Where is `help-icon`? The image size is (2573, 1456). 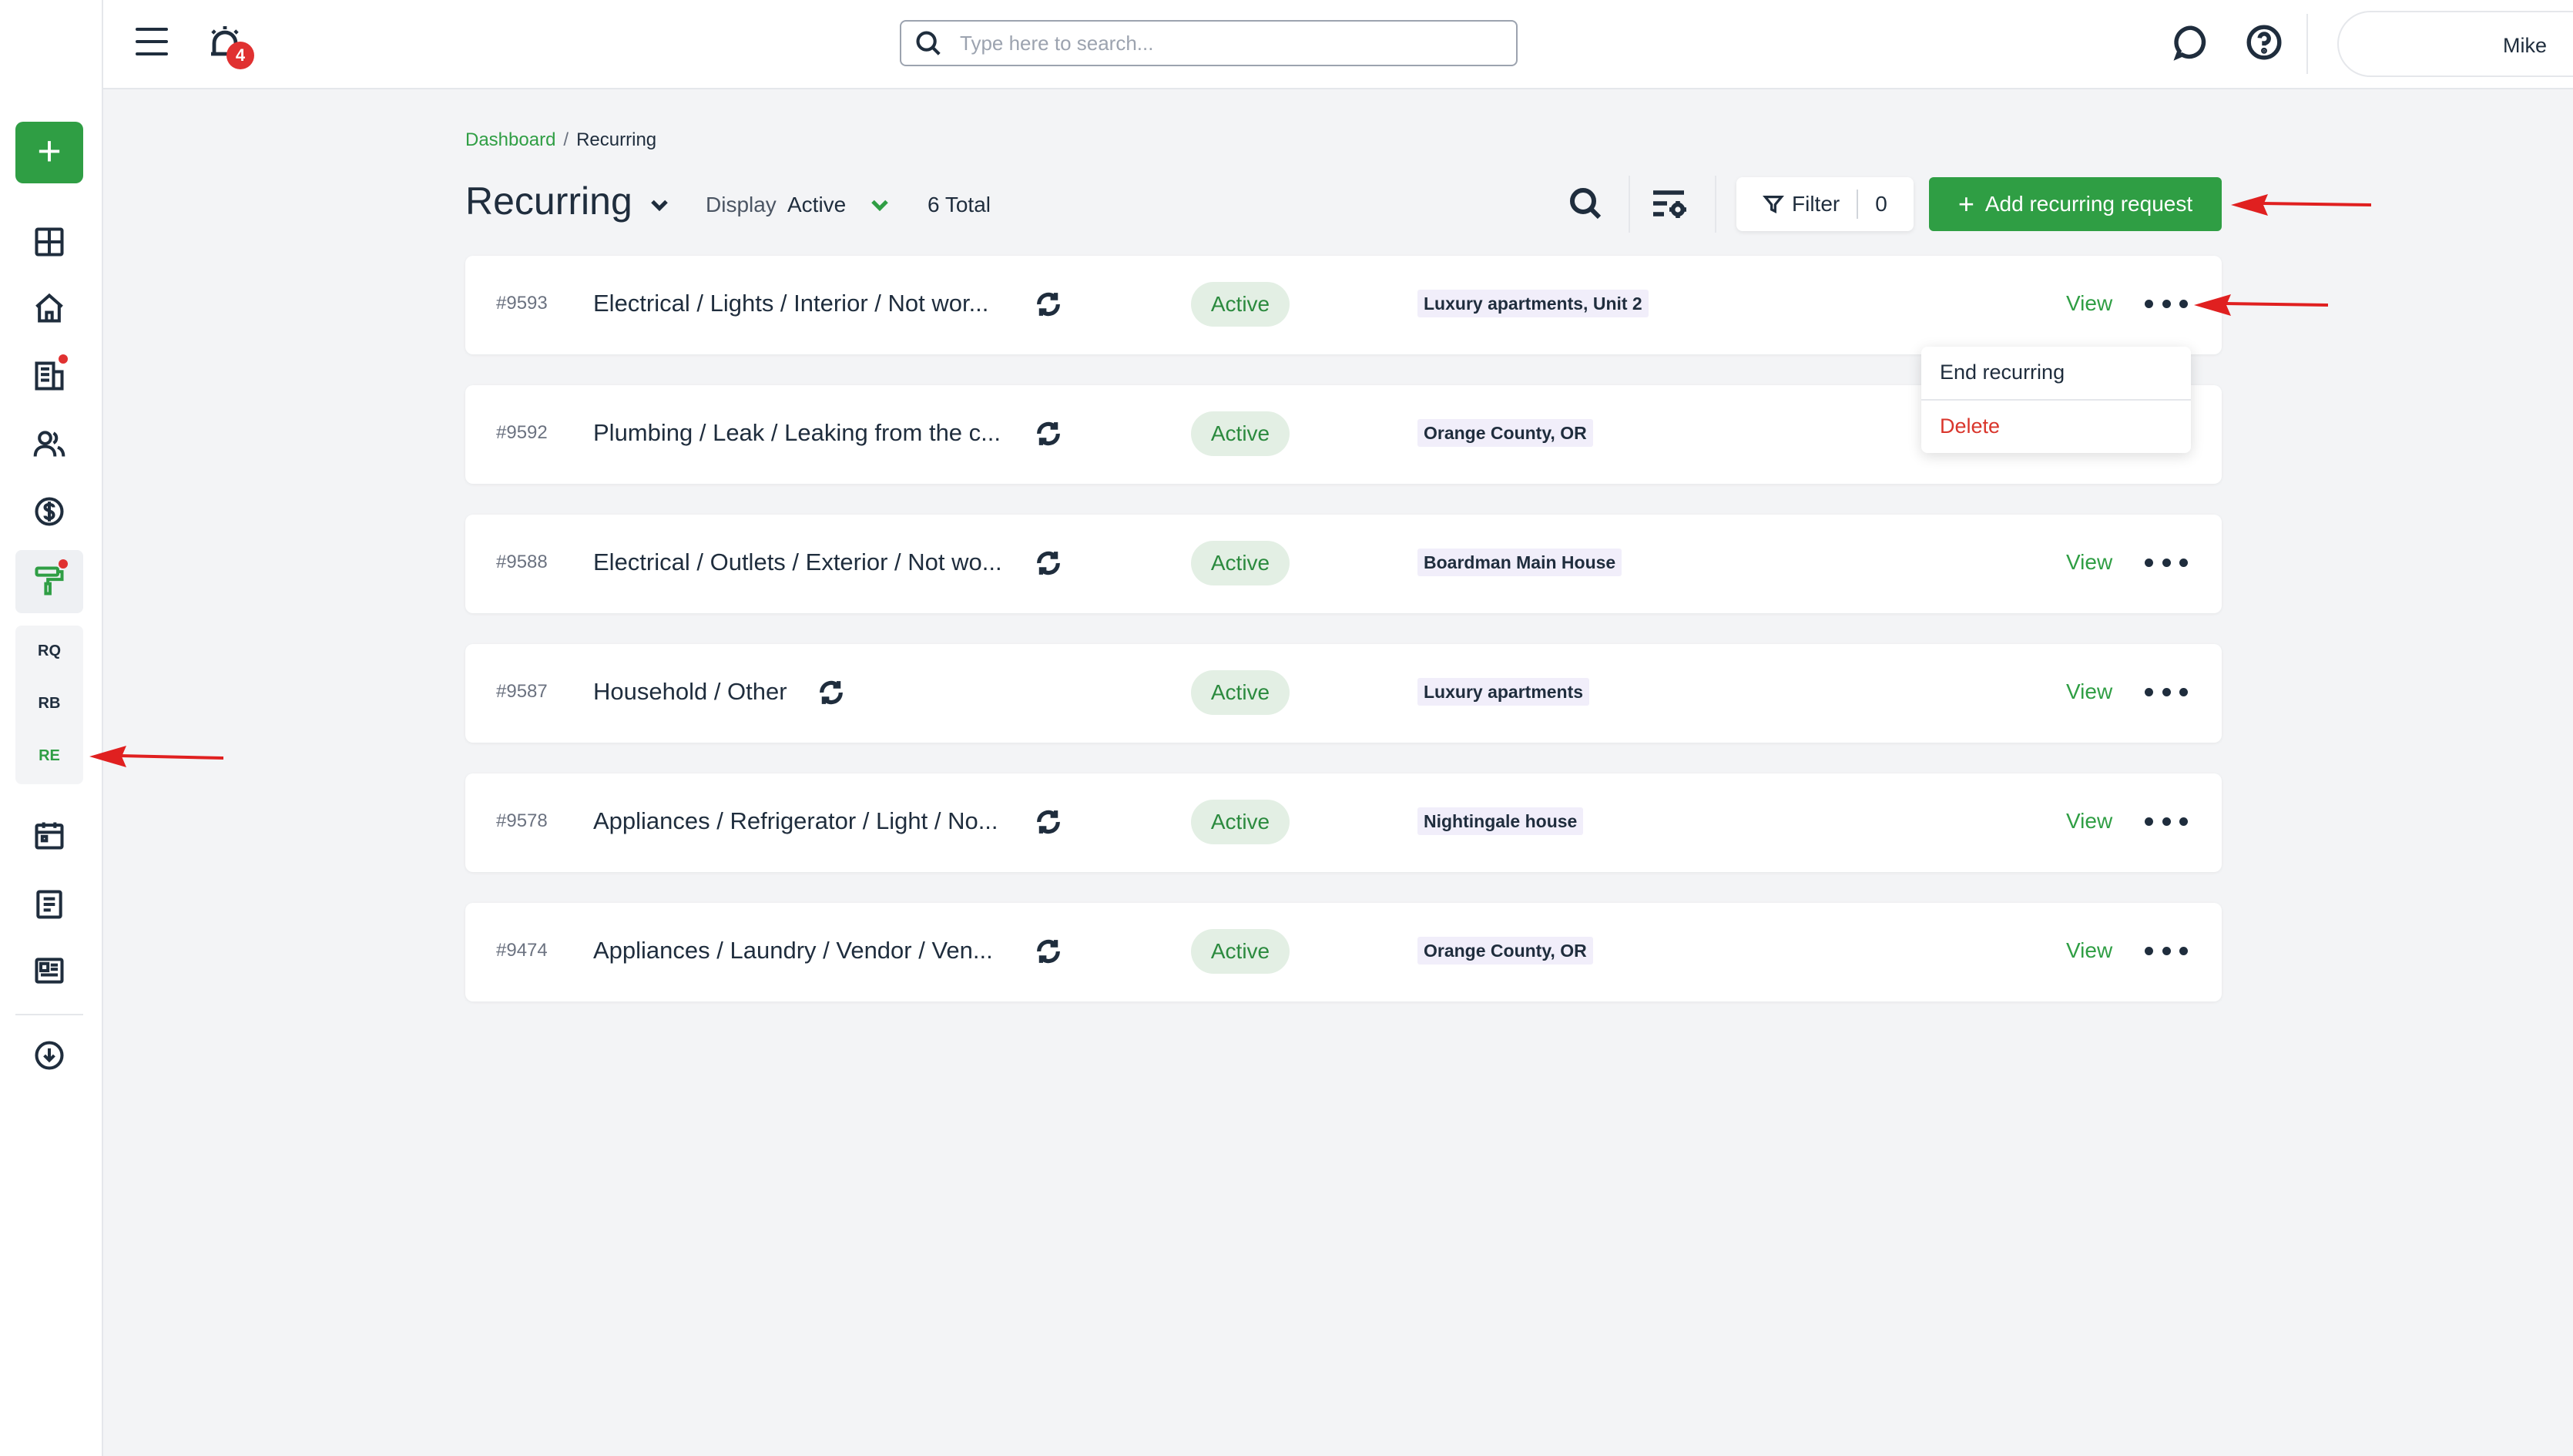 help-icon is located at coordinates (2265, 44).